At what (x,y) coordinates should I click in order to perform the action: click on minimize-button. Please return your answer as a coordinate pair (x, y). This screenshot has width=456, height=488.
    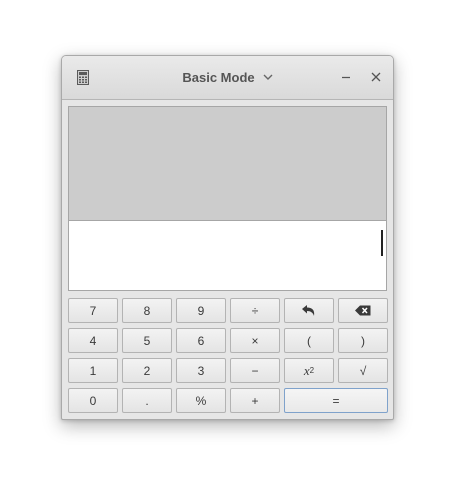
    Looking at the image, I should click on (346, 77).